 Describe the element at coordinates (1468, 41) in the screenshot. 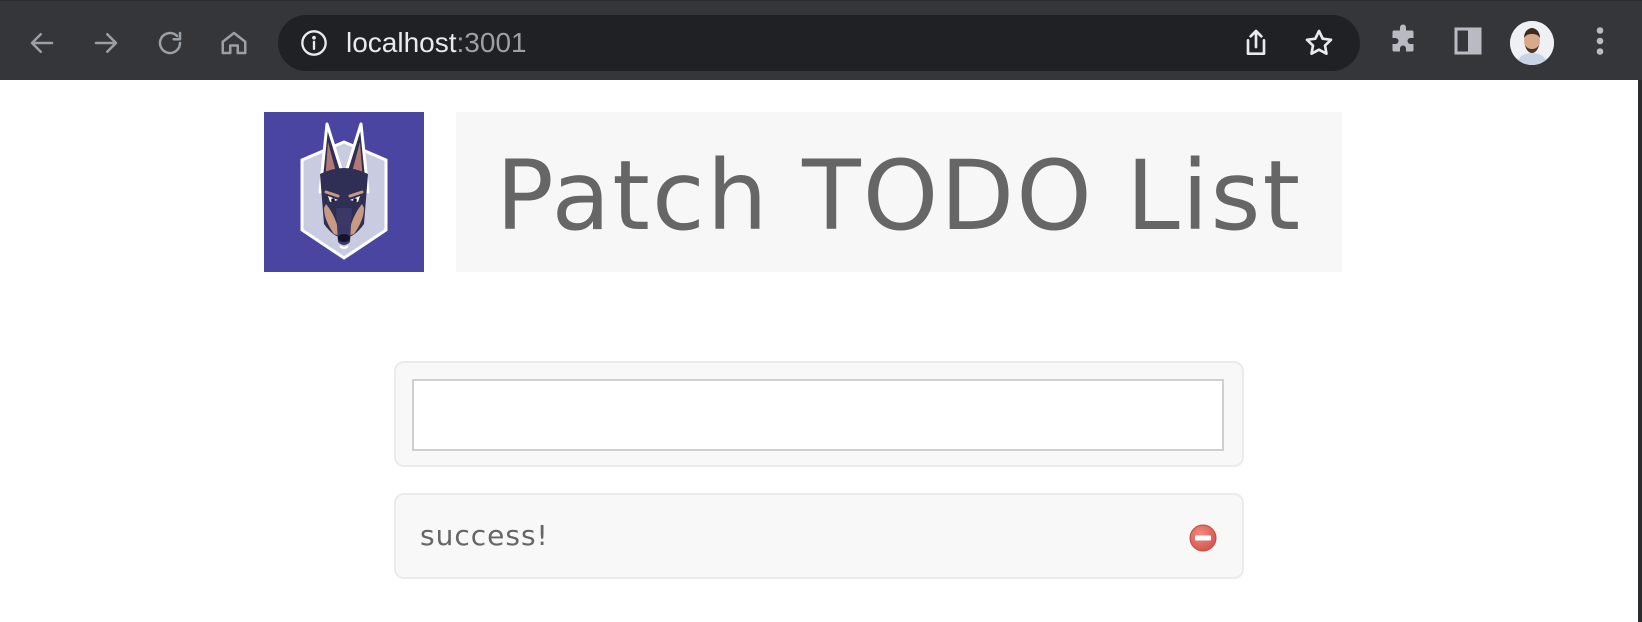

I see `side-panel-icon` at that location.